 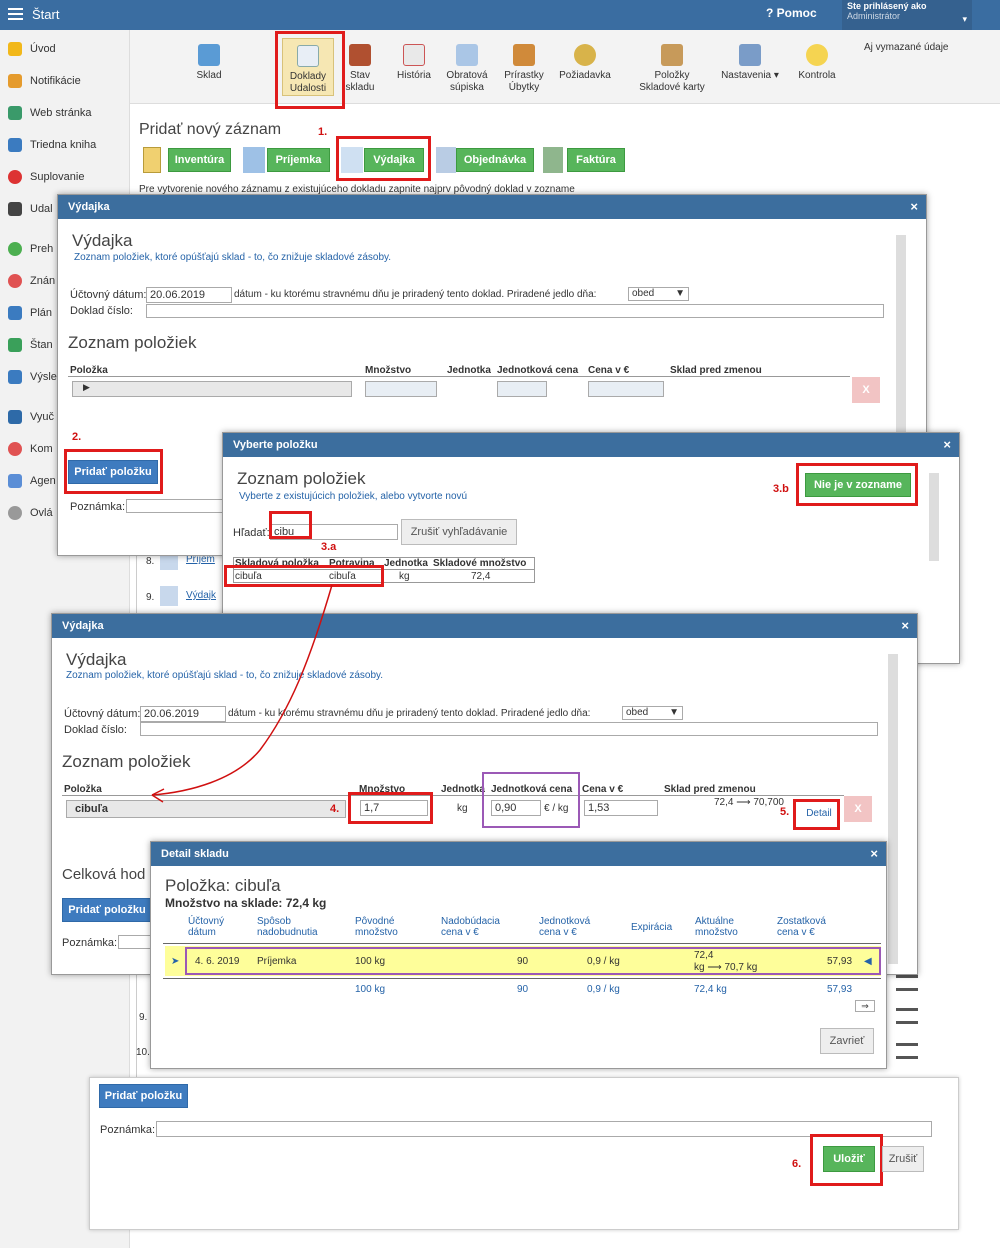 What do you see at coordinates (480, 576) in the screenshot?
I see `result-mnozstvo: 72,4` at bounding box center [480, 576].